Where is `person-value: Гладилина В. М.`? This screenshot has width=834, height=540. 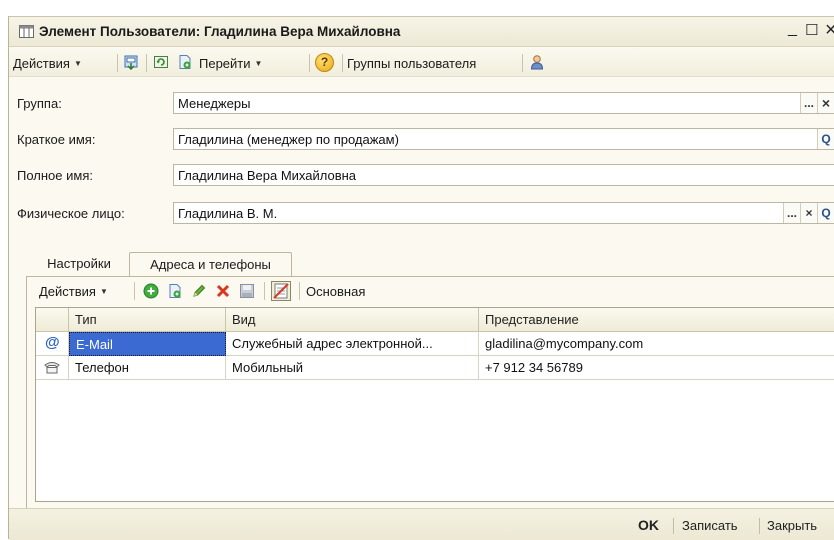
person-value: Гладилина В. М. is located at coordinates (228, 213).